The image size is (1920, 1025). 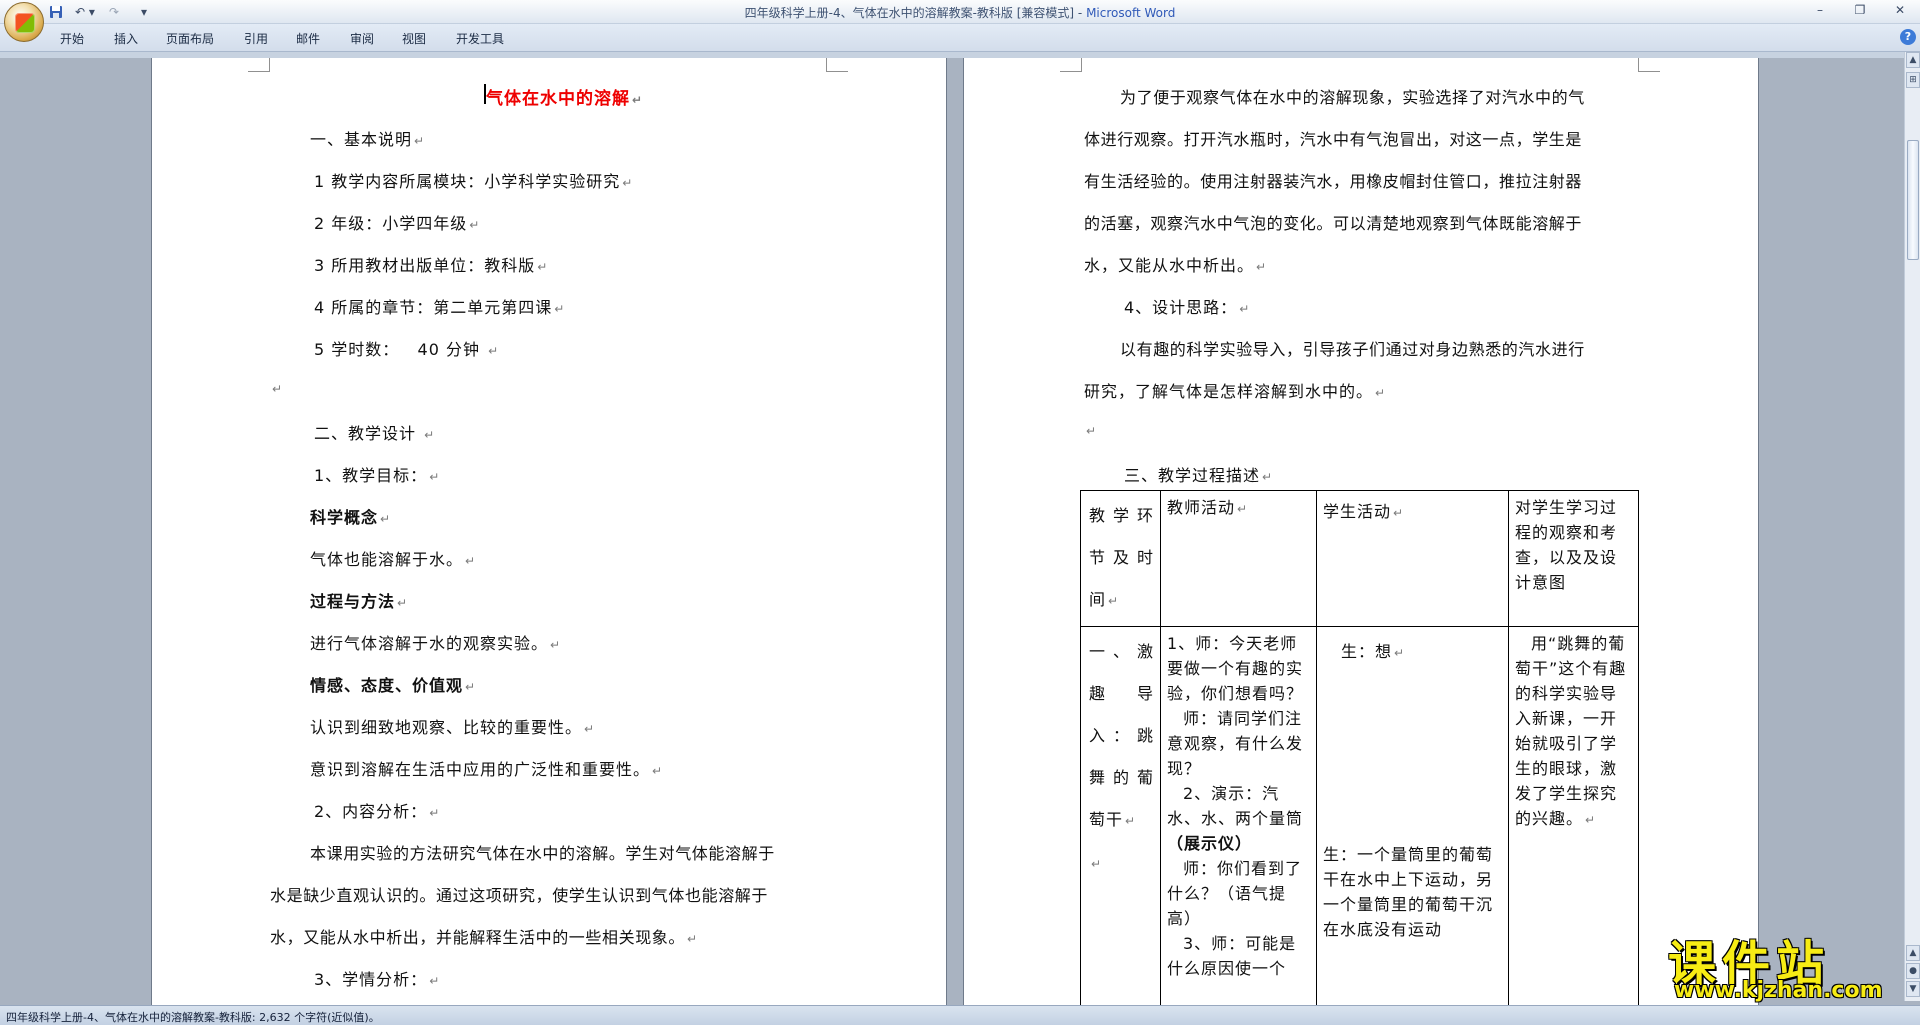 I want to click on office-logo-icon, so click(x=25, y=23).